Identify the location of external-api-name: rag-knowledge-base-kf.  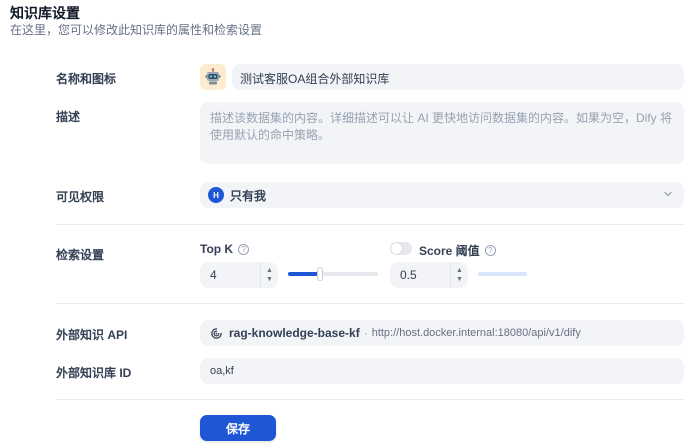
(294, 333).